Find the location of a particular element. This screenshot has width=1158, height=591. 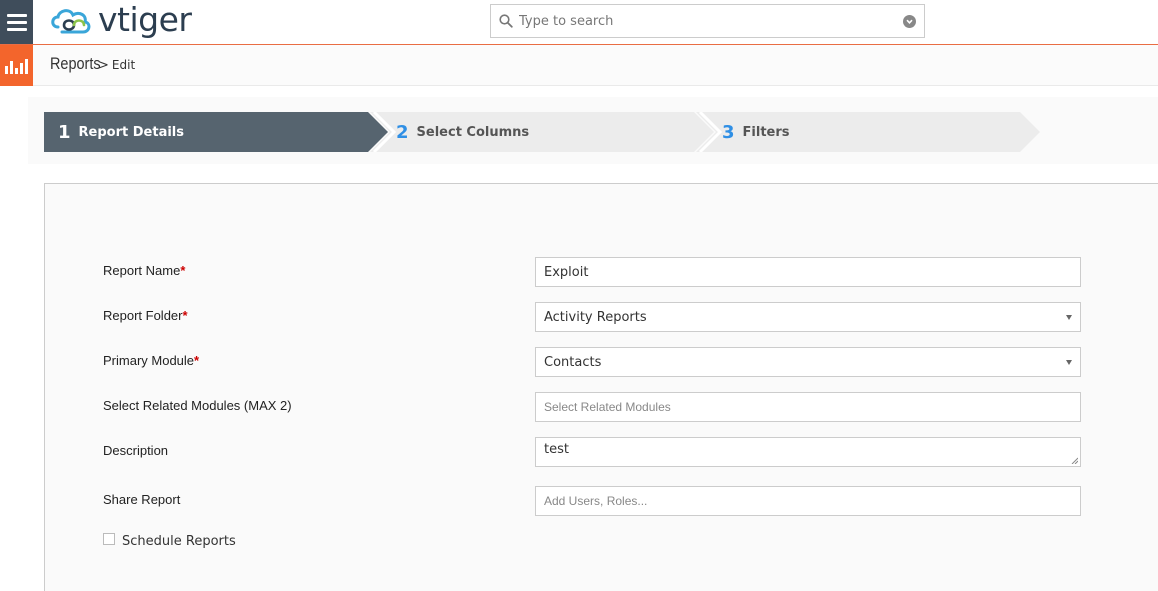

description-label: Description is located at coordinates (136, 450).